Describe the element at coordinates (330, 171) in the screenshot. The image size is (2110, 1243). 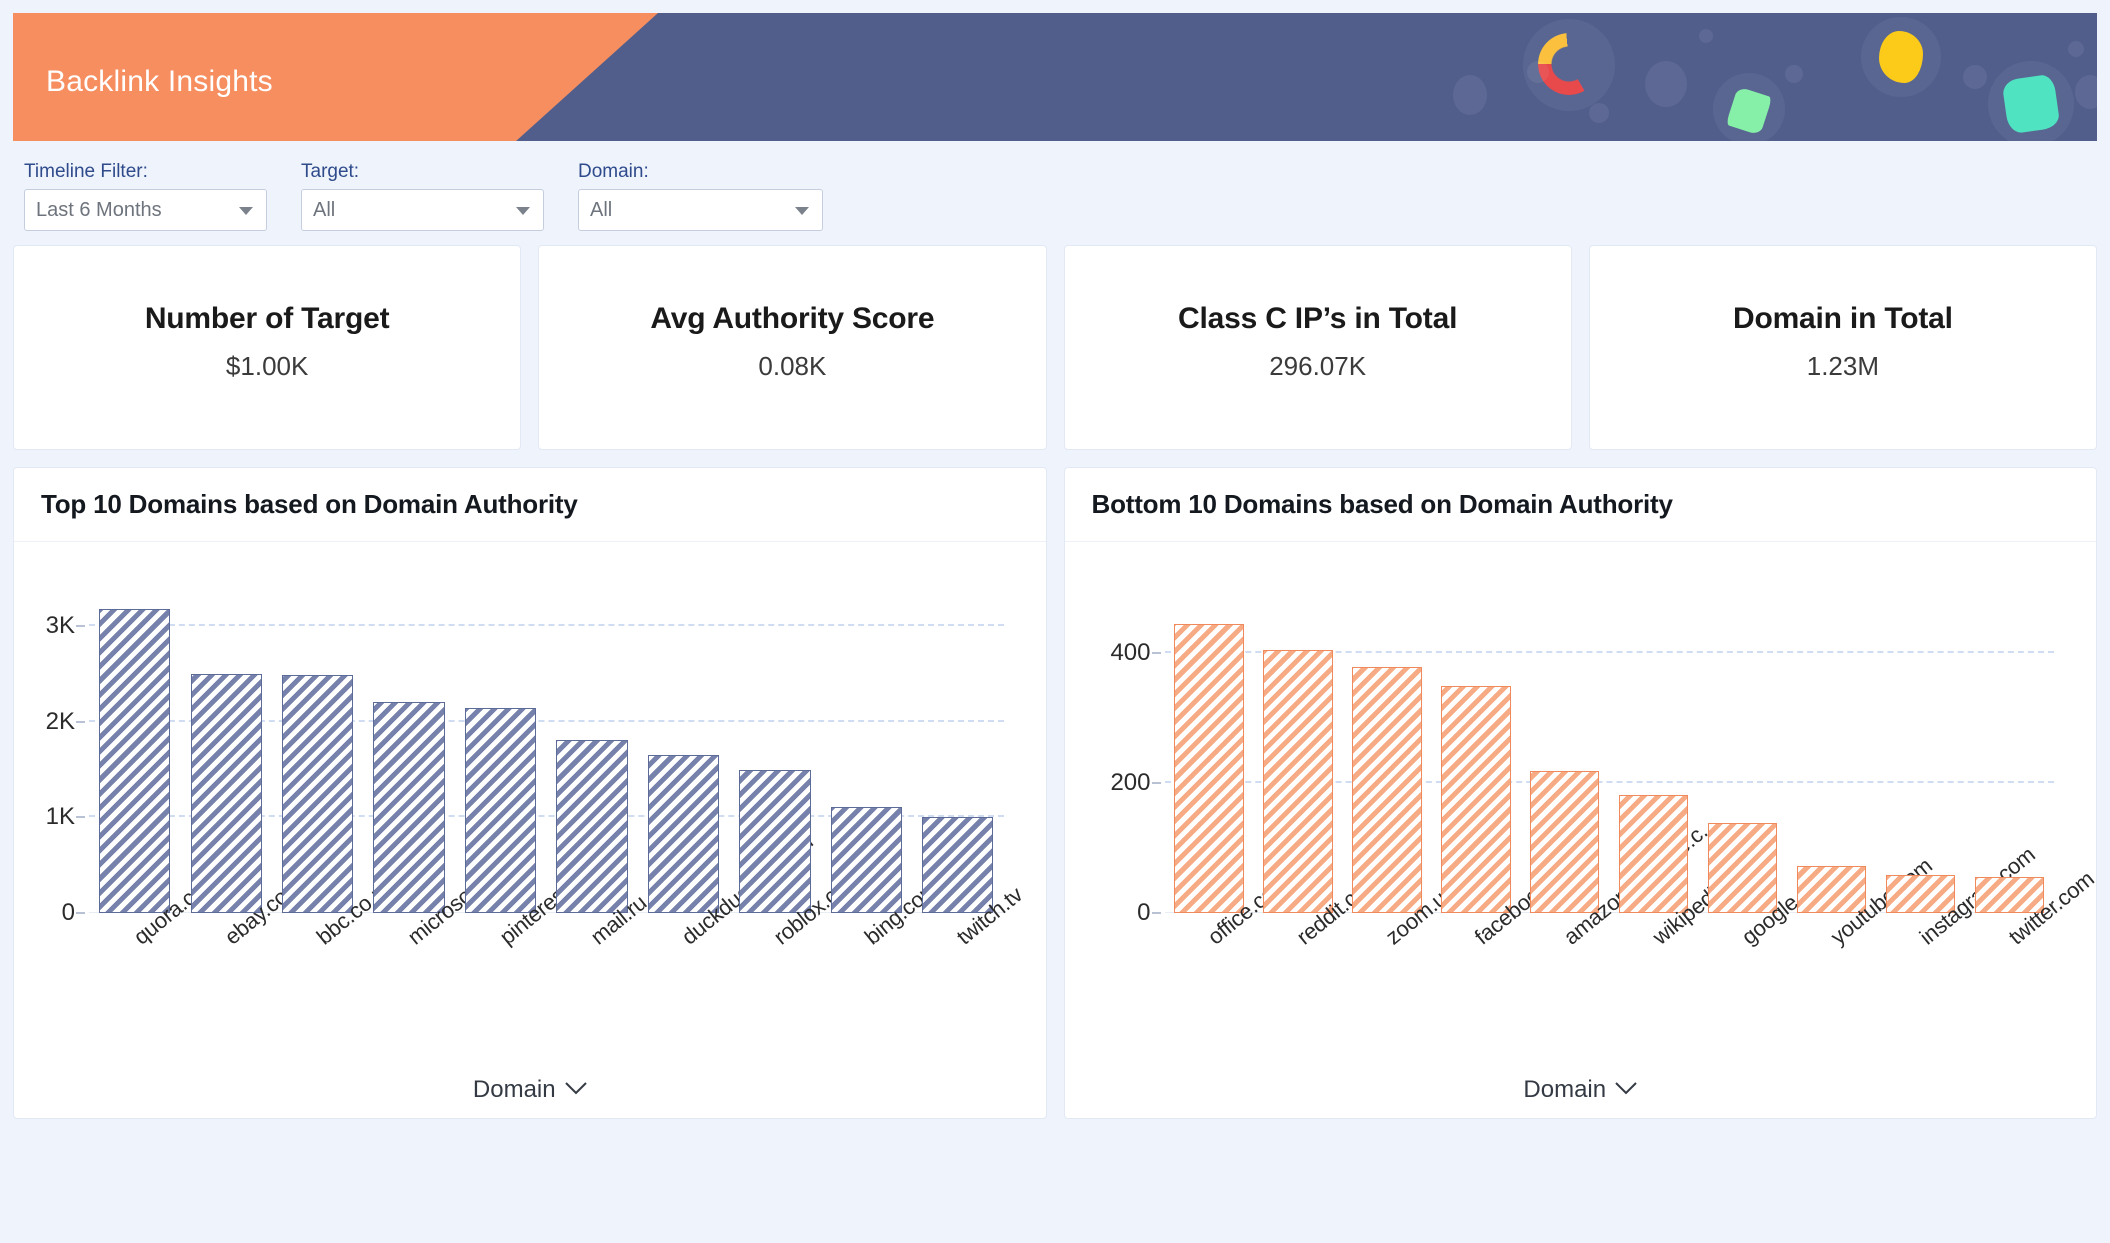
I see `filter-target-label: Target:` at that location.